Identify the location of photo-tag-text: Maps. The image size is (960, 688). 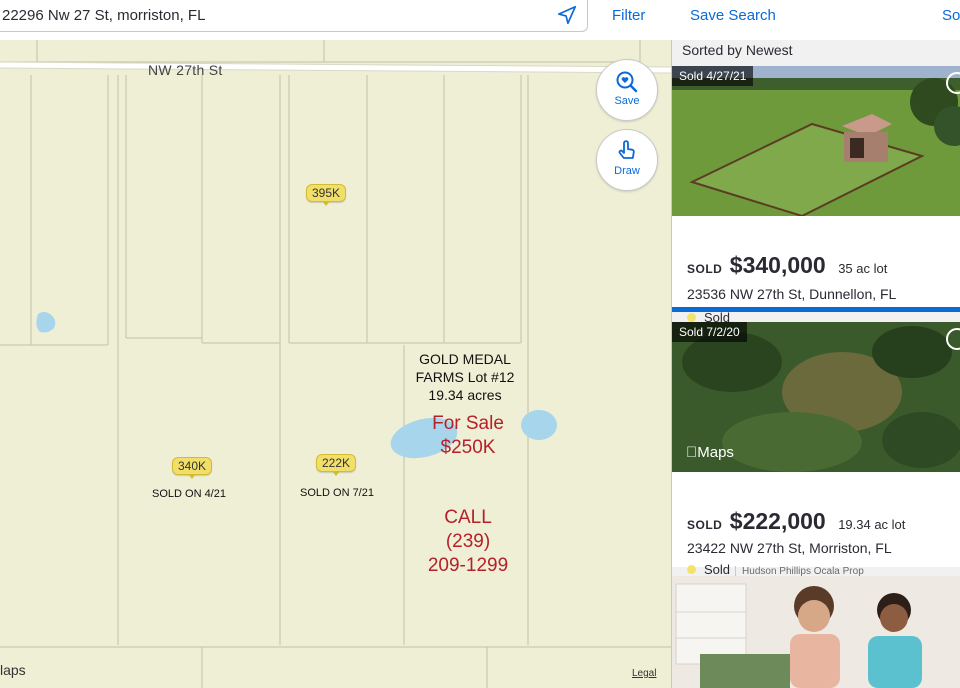
(710, 452).